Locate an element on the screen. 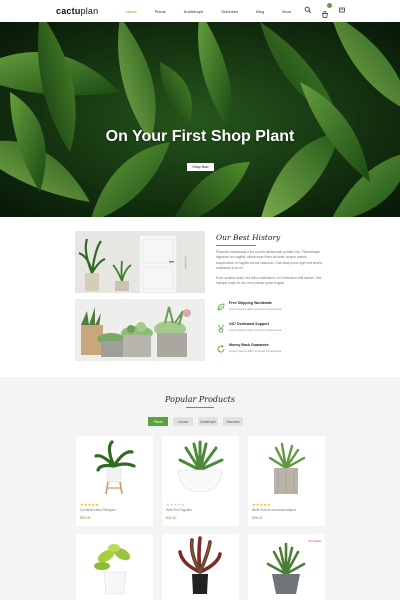 The height and width of the screenshot is (600, 400). product-name: Cumirisen wios Pleriques is located at coordinates (98, 510).